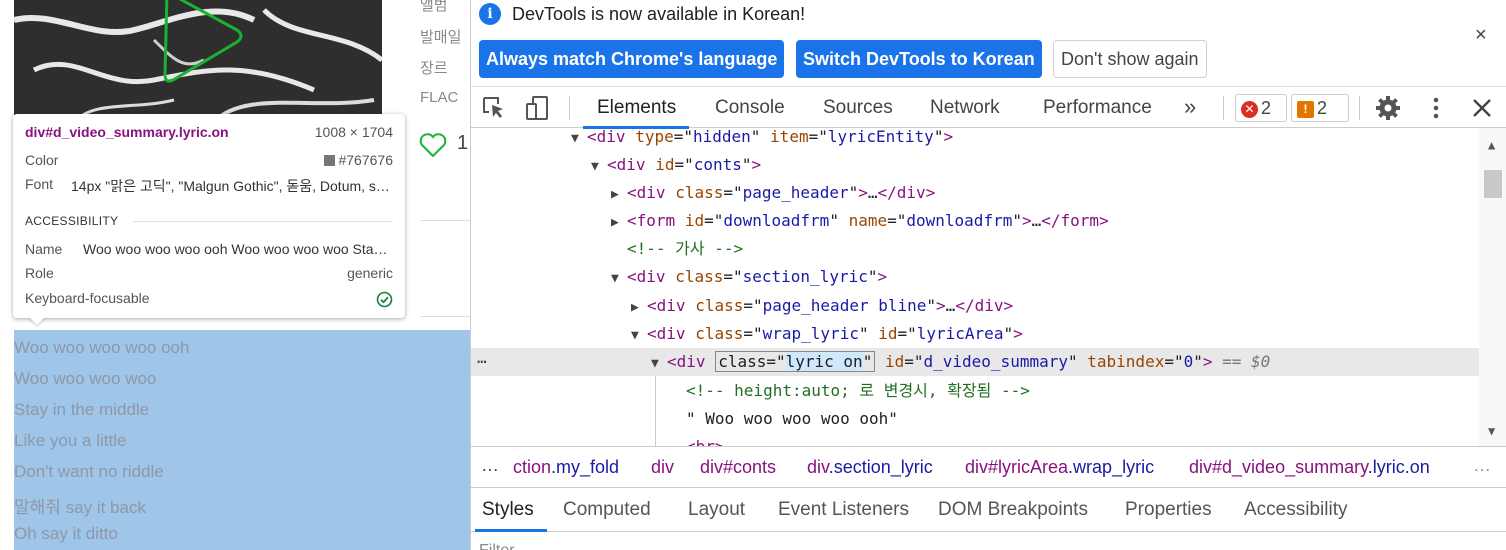 This screenshot has height=550, width=1506. I want to click on tab-dom-breakpoints: DOM Breakpoints, so click(1013, 510).